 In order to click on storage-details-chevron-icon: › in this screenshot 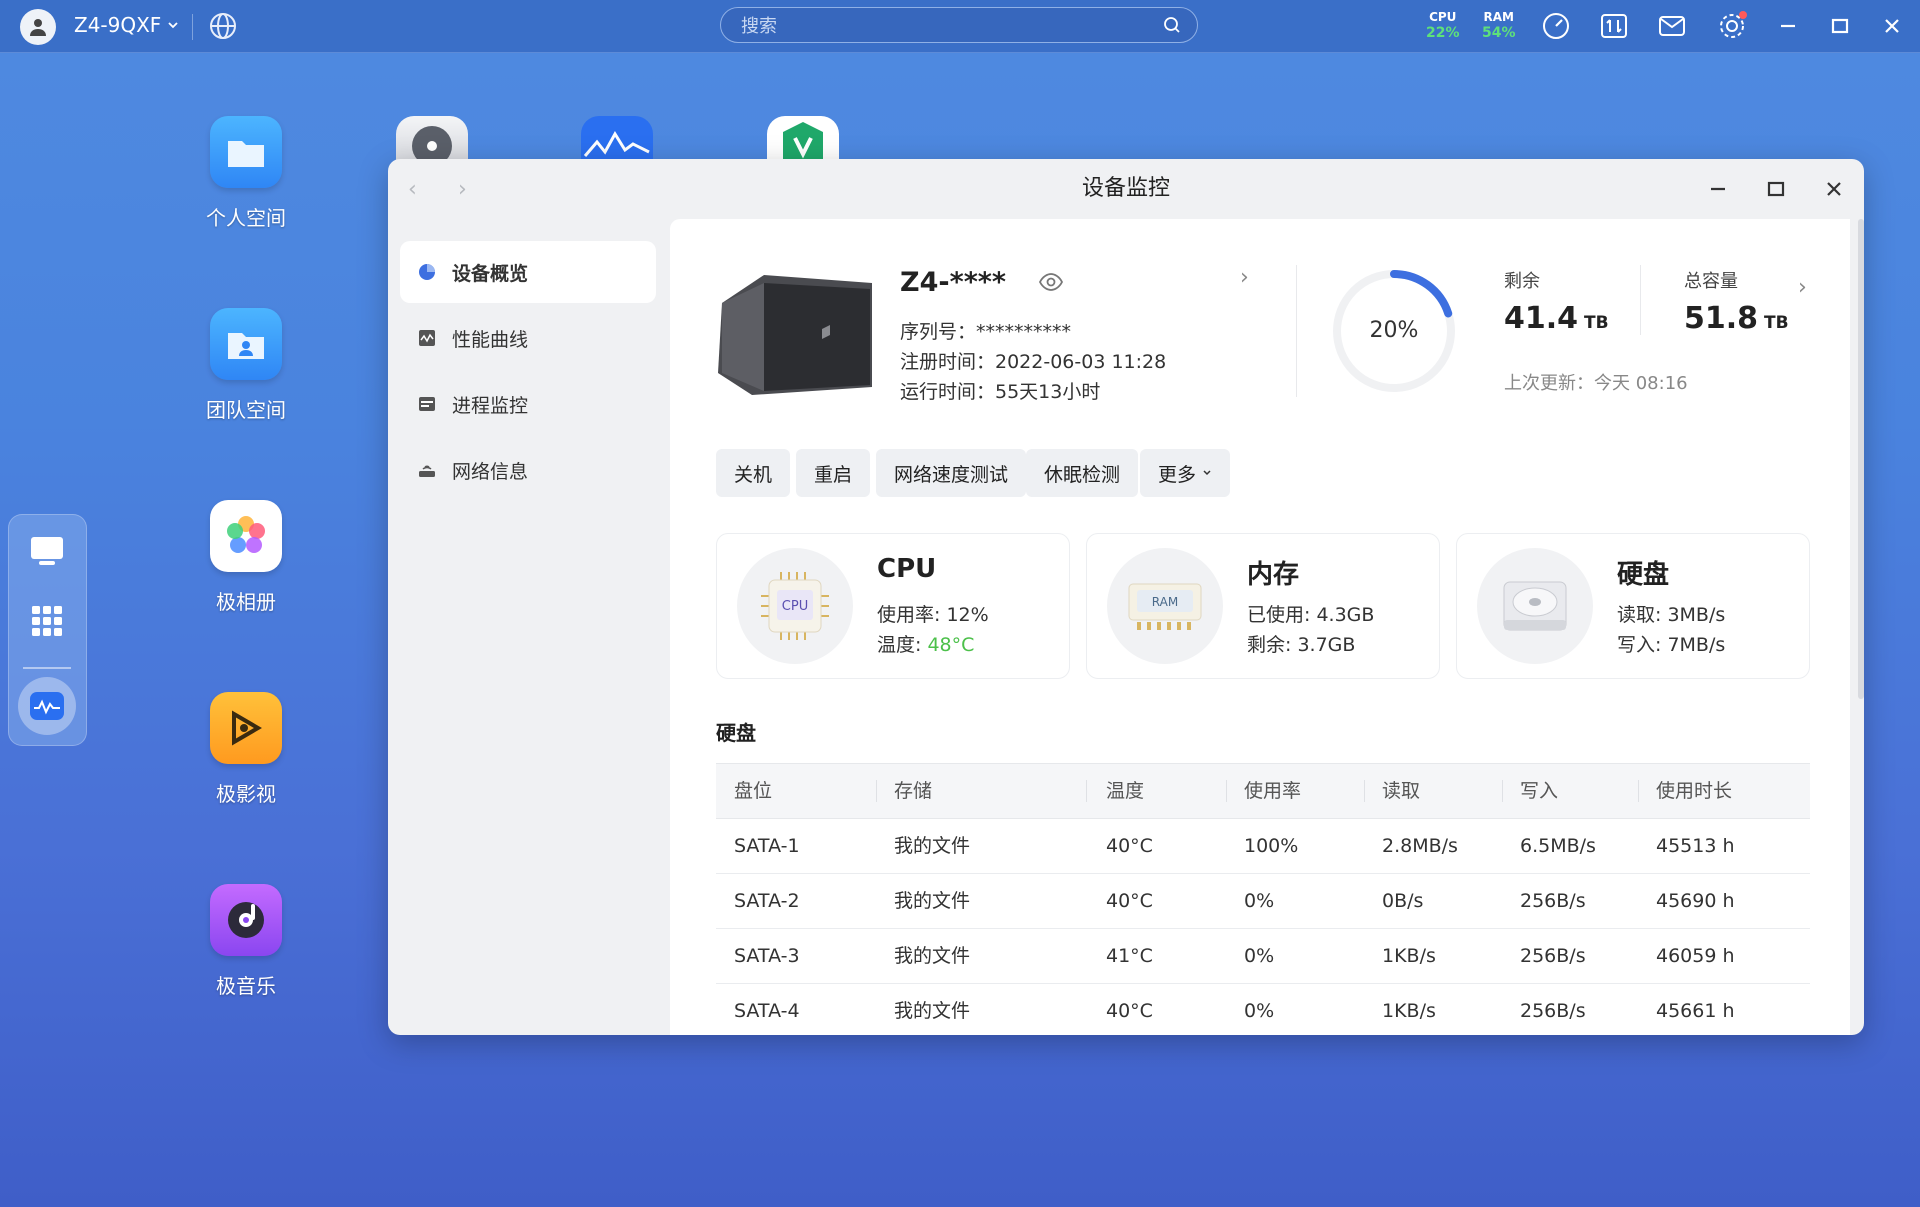, I will do `click(1802, 287)`.